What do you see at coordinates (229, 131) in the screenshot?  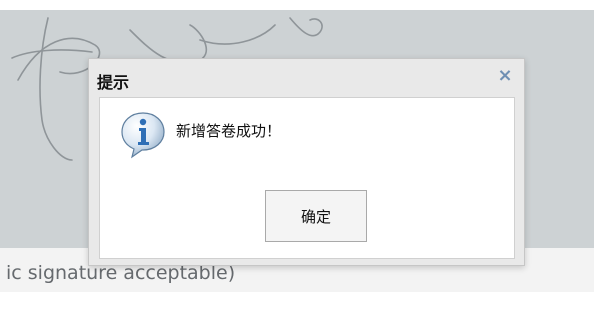 I see `dialog-message: 新增答卷成功！` at bounding box center [229, 131].